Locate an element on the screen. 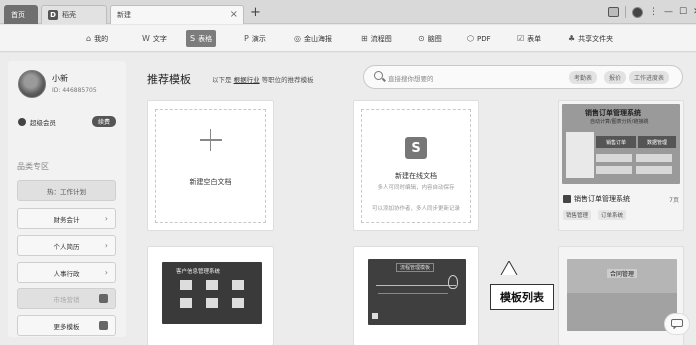 The width and height of the screenshot is (696, 345). recommend-subtitle: 以下是 根据行业 等职位的推荐模板 is located at coordinates (263, 79).